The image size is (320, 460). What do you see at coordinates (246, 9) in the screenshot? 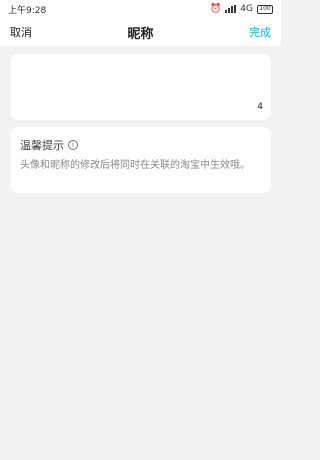
I see `network-type: 4G` at bounding box center [246, 9].